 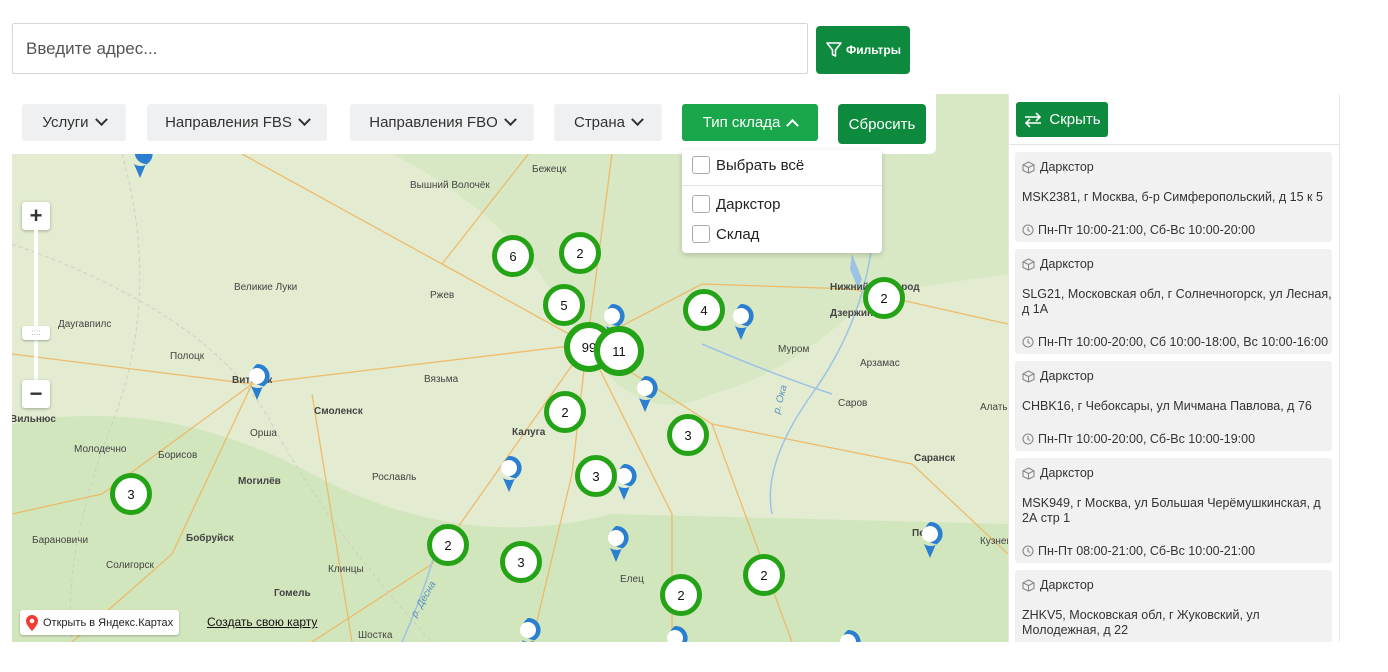 What do you see at coordinates (433, 122) in the screenshot?
I see `fbo-directions-label: Направления FBO` at bounding box center [433, 122].